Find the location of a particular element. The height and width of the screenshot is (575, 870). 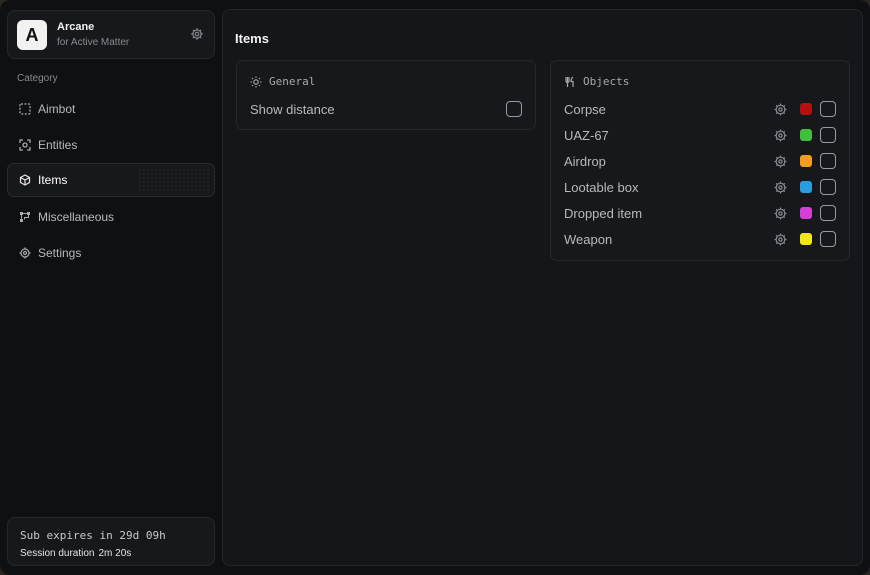

sidebar-item-miscellaneous: Miscellaneous is located at coordinates (111, 217).